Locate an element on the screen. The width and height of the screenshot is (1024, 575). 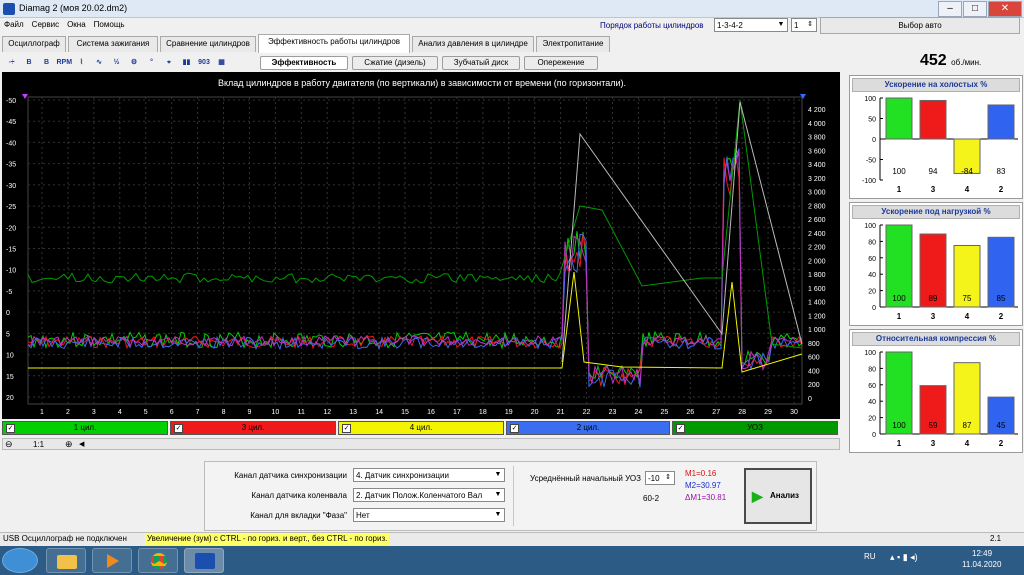
chrome-icon is located at coordinates (158, 560).